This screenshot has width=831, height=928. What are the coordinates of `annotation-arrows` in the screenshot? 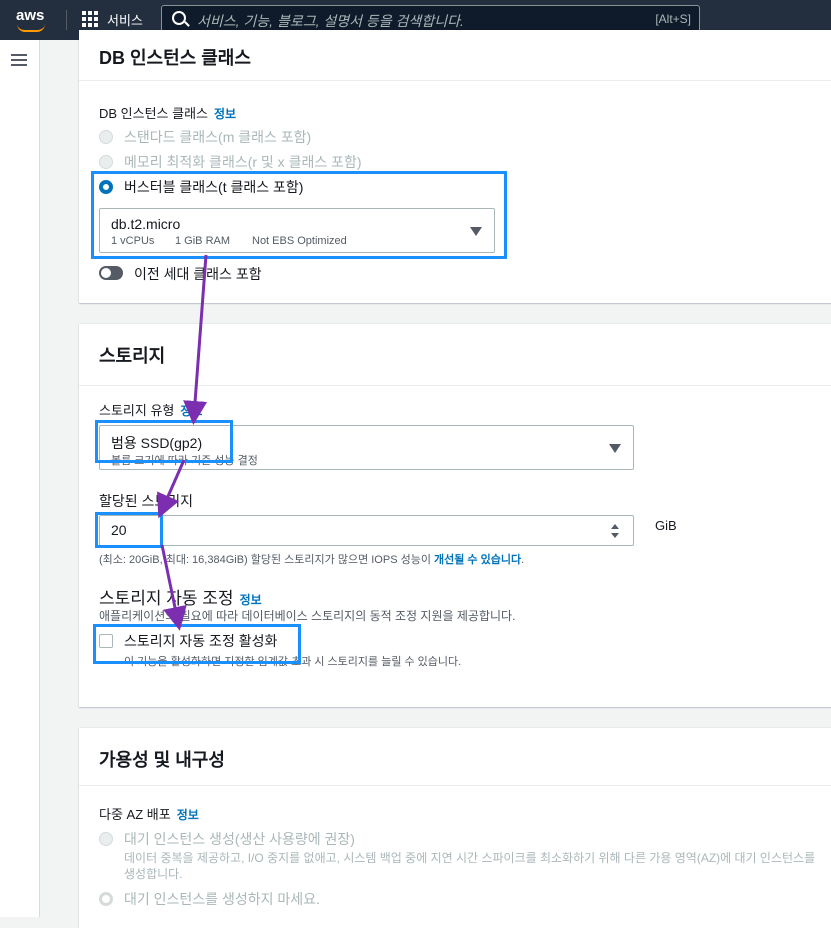 It's located at (182, 442).